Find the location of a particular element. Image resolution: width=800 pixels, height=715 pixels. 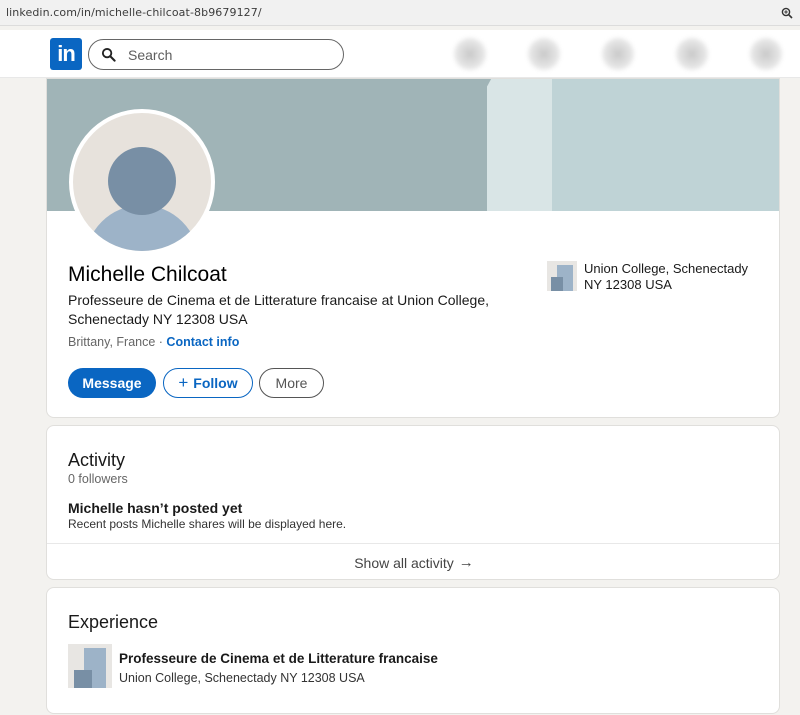

followers-count: 0 followers is located at coordinates (98, 479).